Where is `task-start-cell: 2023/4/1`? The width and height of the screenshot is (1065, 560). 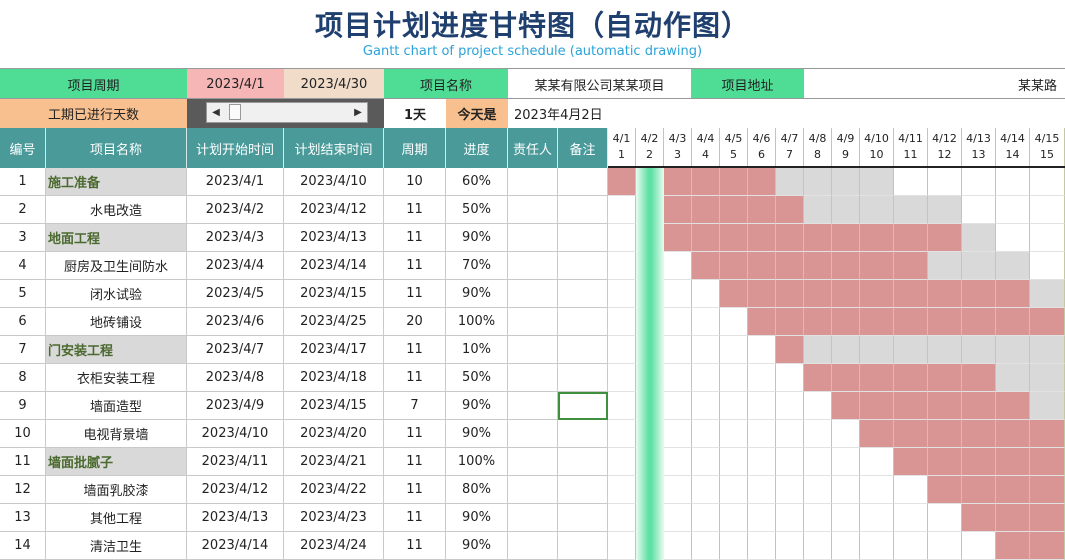 task-start-cell: 2023/4/1 is located at coordinates (235, 182).